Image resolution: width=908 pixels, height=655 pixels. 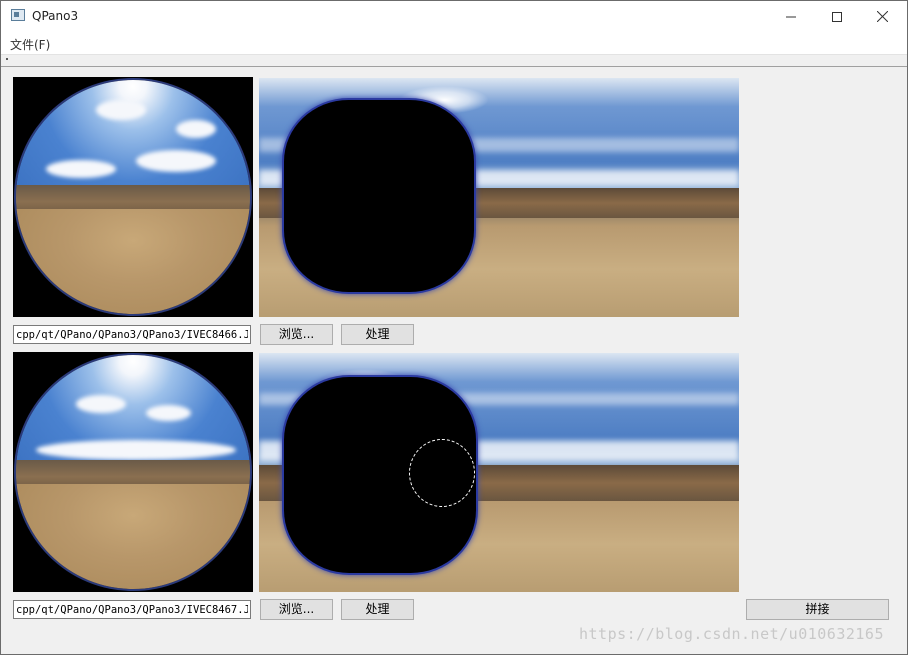 I want to click on minimize-button, so click(x=791, y=16).